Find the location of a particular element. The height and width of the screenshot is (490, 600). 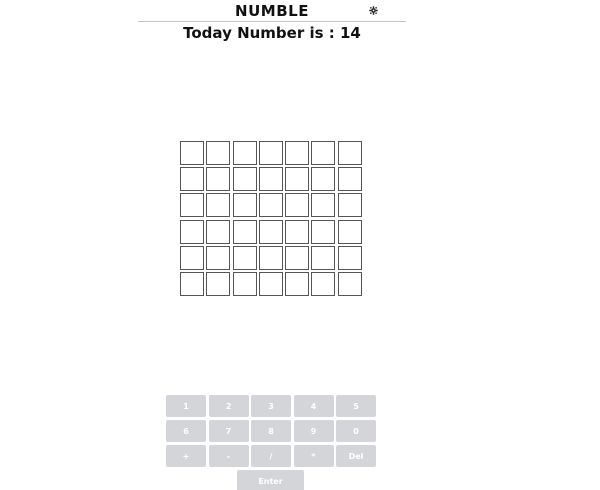

key-8-button: 8 is located at coordinates (271, 431).